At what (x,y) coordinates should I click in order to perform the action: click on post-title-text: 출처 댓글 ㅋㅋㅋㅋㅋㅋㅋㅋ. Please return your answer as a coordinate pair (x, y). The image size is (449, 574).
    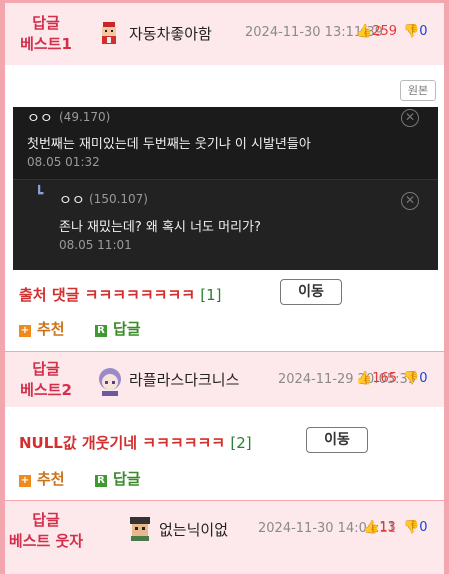
    Looking at the image, I should click on (107, 295).